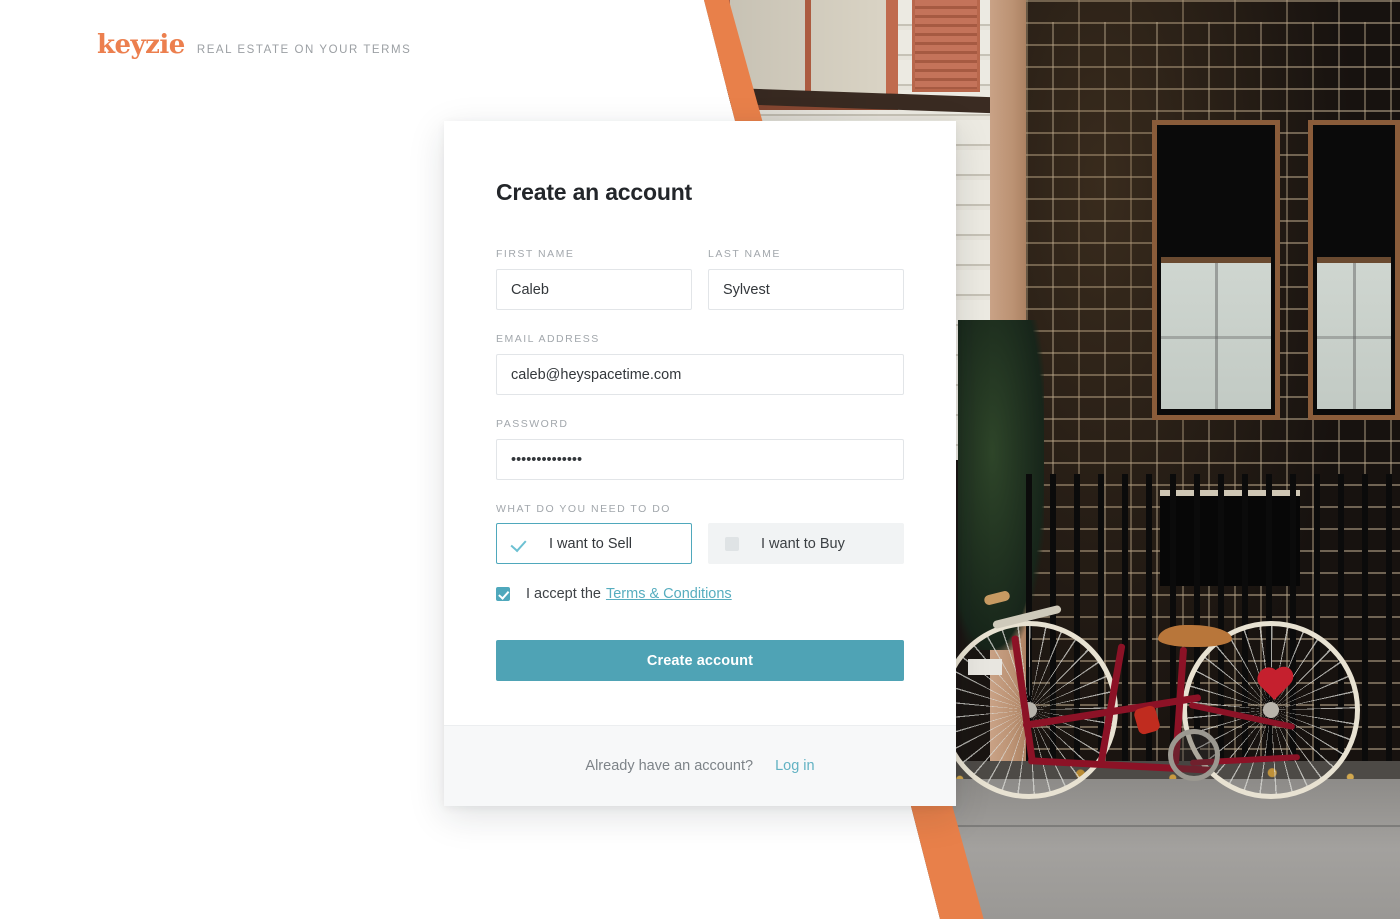 This screenshot has height=919, width=1400. Describe the element at coordinates (803, 543) in the screenshot. I see `option-buy-label: I want to Buy` at that location.